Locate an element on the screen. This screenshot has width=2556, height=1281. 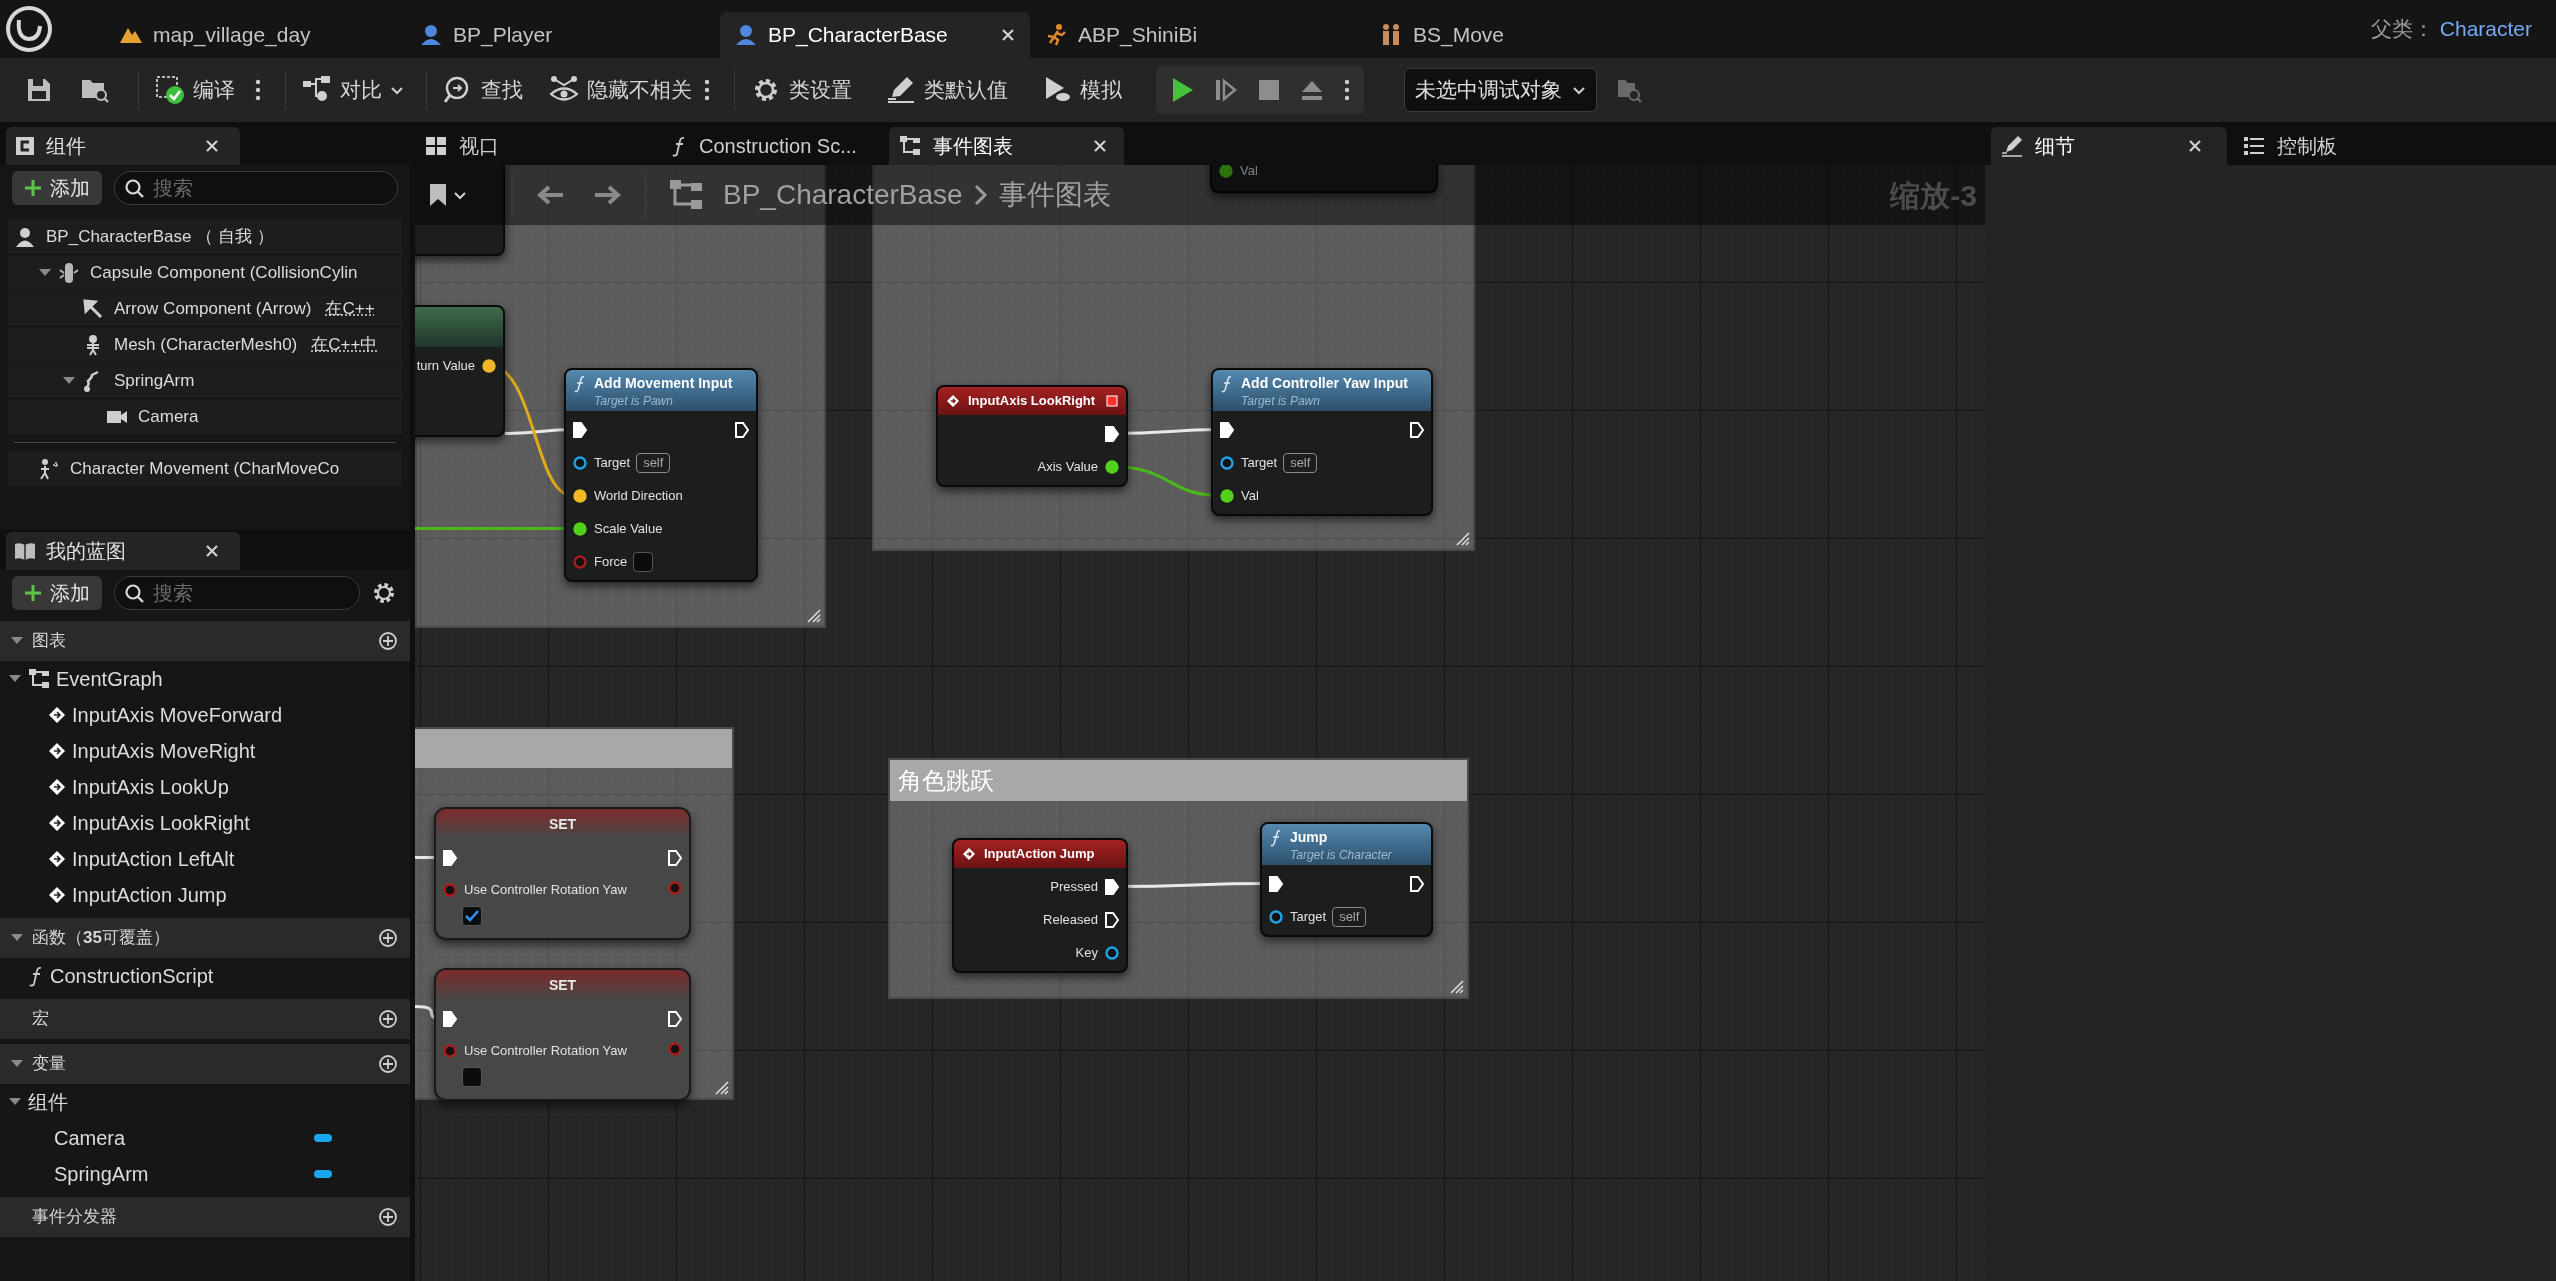
tree-row: InputAxis MoveForward is located at coordinates (205, 715).